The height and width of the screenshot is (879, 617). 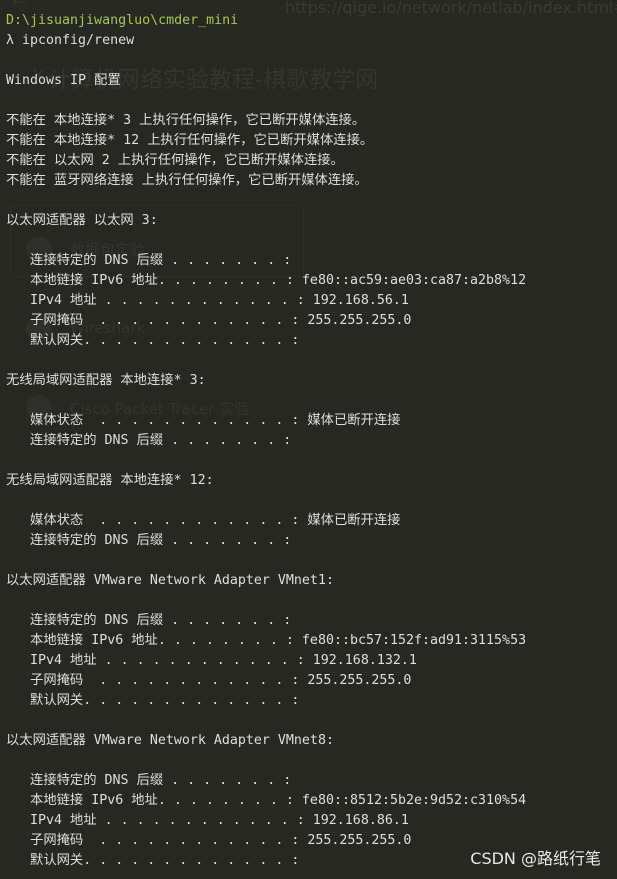 I want to click on output-line: 不能在 以太网 2 上执行任何操作，它已断开媒体连接。, so click(x=175, y=160).